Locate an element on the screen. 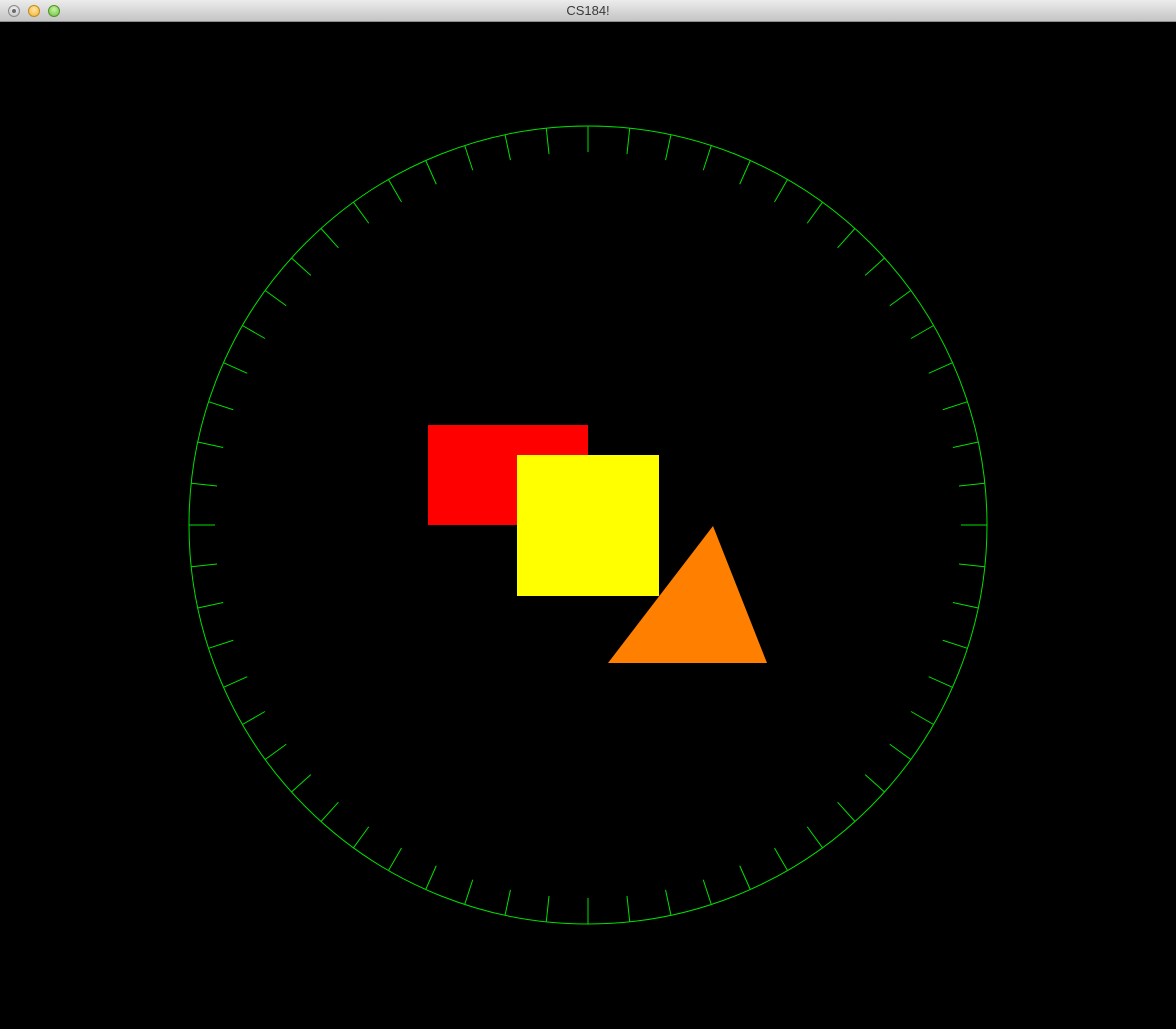 The height and width of the screenshot is (1029, 1176). yellow-square is located at coordinates (588, 525).